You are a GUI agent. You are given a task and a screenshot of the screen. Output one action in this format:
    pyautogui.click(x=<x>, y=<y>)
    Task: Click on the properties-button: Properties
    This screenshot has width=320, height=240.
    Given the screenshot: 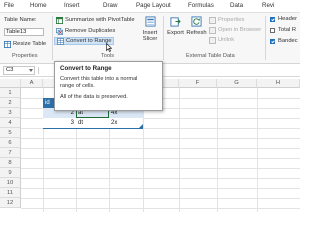 What is the action you would take?
    pyautogui.click(x=226, y=20)
    